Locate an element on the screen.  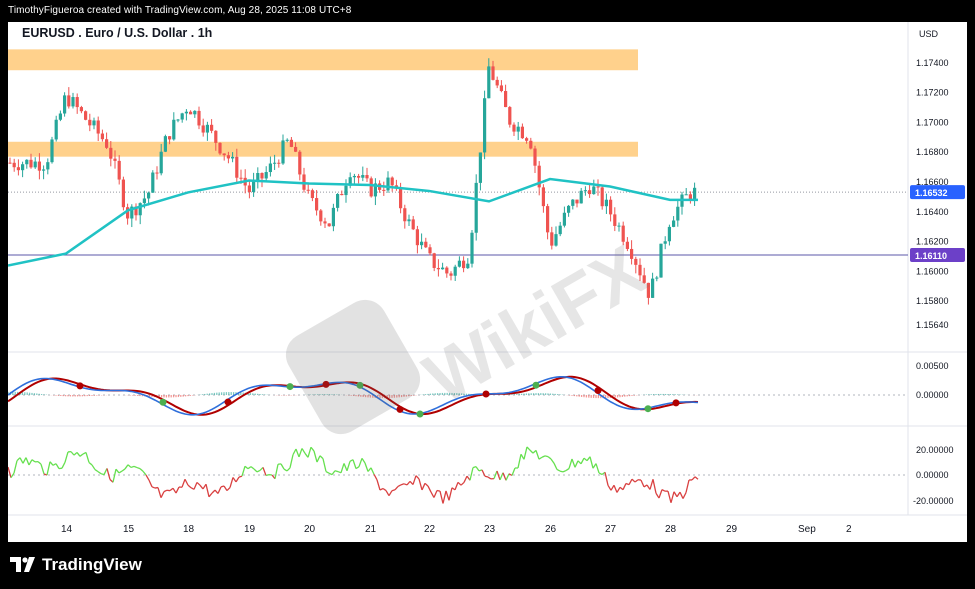
price-tick-label: 1.15800 is located at coordinates (932, 301).